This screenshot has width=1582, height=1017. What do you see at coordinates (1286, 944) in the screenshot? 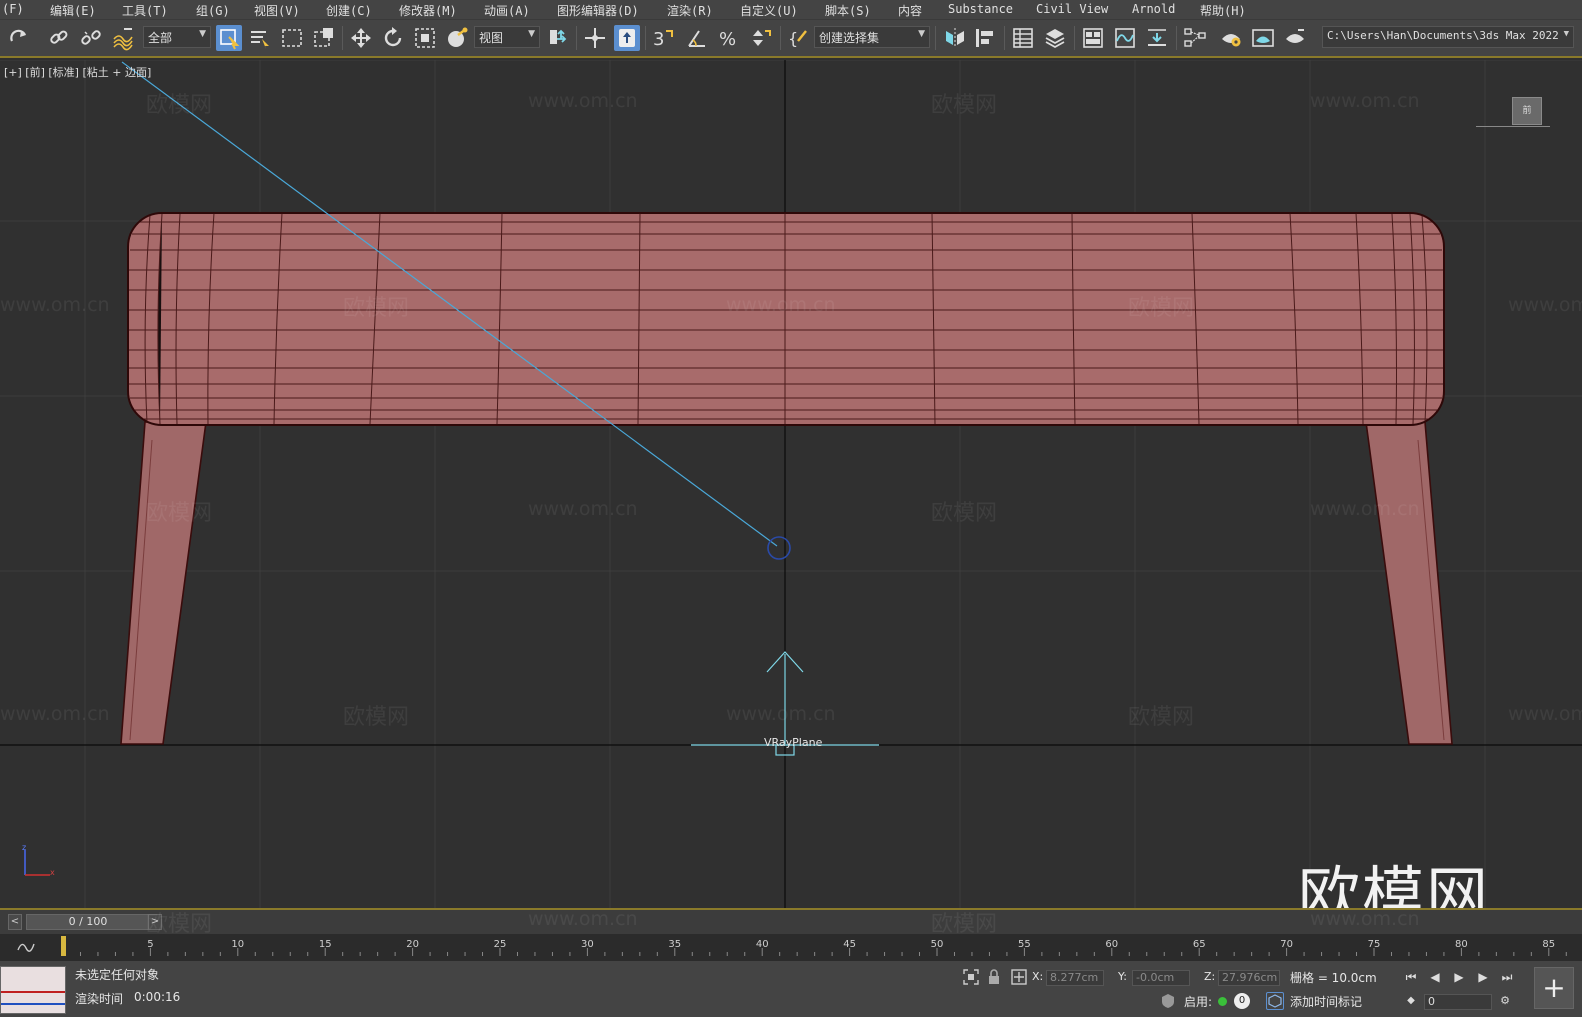
I see `track-bar-tick-label: 70` at bounding box center [1286, 944].